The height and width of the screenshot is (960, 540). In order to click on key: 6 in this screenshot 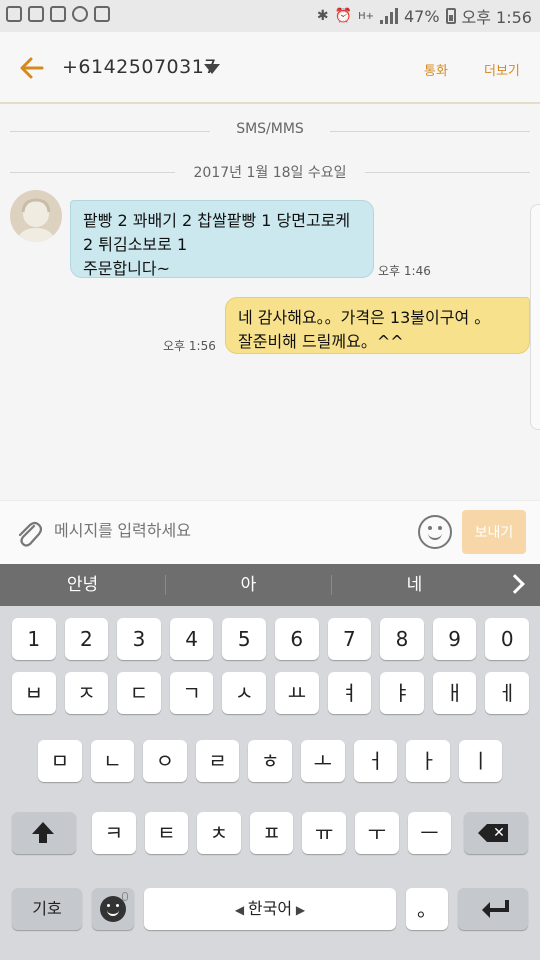, I will do `click(297, 639)`.